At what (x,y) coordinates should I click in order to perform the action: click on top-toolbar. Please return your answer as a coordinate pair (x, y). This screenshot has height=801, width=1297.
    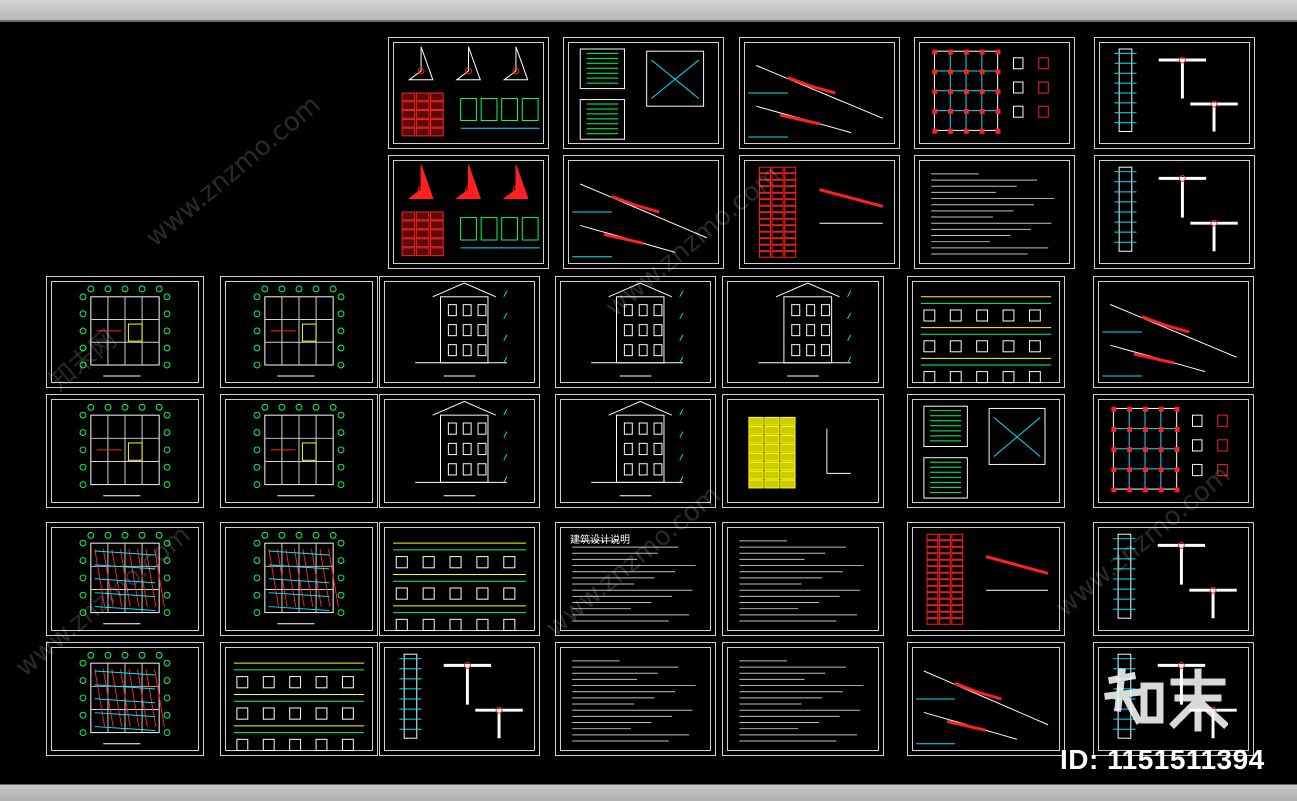
    Looking at the image, I should click on (648, 11).